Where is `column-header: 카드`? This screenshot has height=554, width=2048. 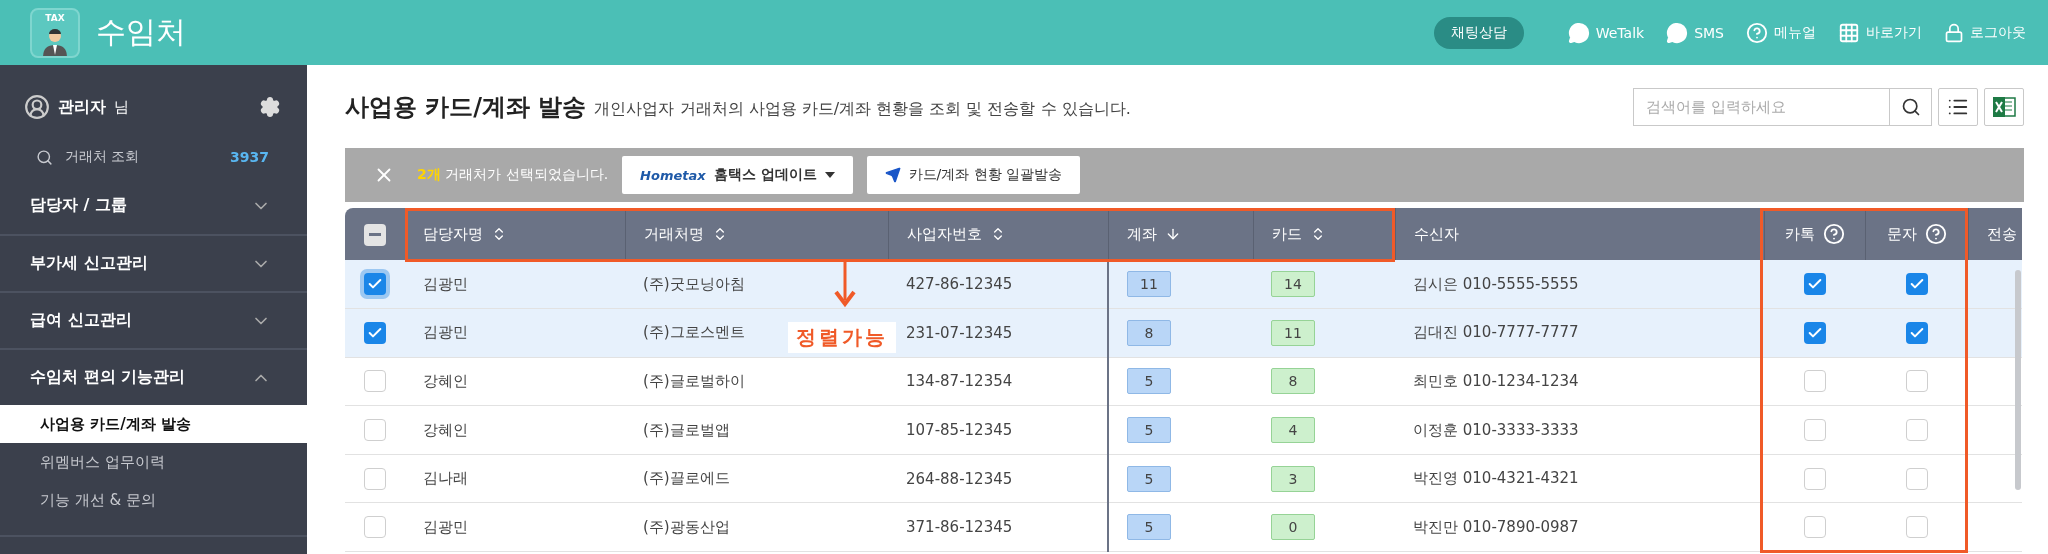 column-header: 카드 is located at coordinates (1324, 234).